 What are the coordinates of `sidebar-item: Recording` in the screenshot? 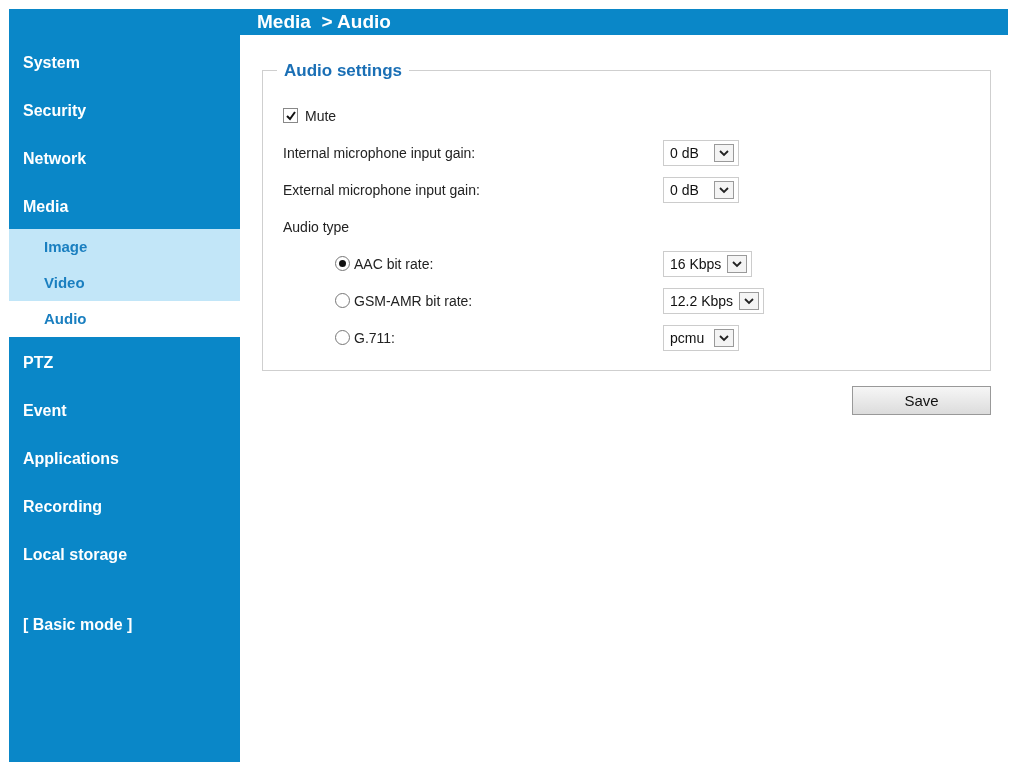 It's located at (124, 517).